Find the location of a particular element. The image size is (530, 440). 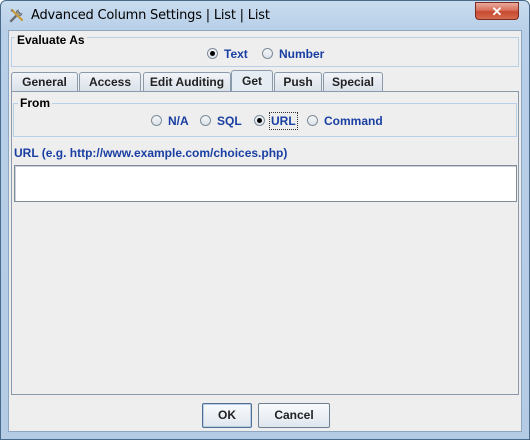

from-group is located at coordinates (265, 120).